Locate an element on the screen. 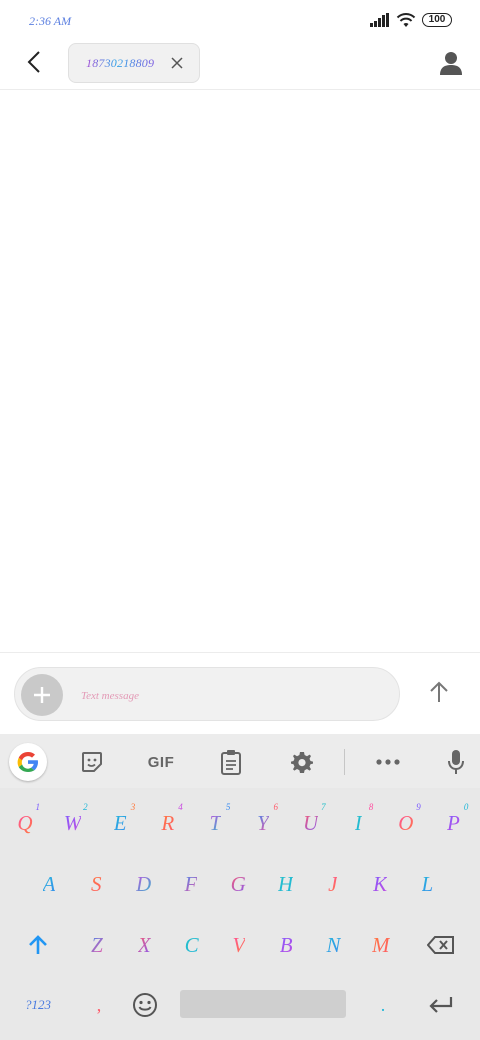 Image resolution: width=480 pixels, height=1040 pixels. key-e: E3 is located at coordinates (120, 823).